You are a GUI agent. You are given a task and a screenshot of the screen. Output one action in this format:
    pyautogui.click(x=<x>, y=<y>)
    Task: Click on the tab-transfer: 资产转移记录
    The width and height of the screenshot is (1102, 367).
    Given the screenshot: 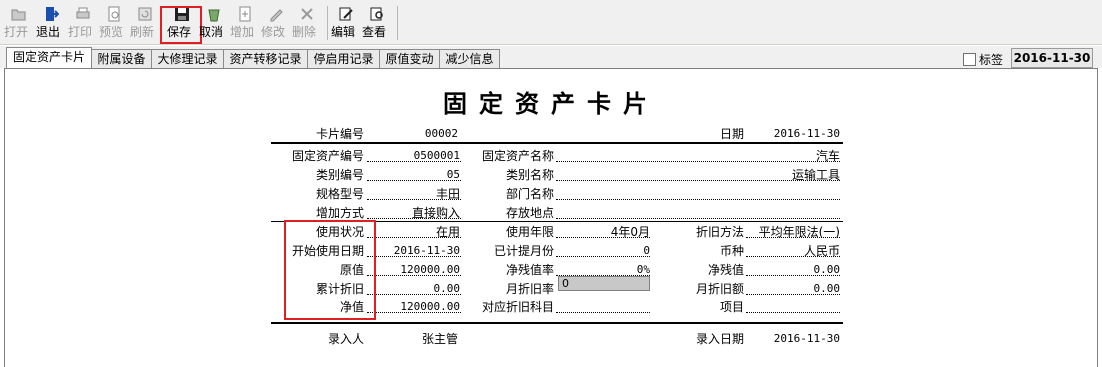 What is the action you would take?
    pyautogui.click(x=265, y=58)
    